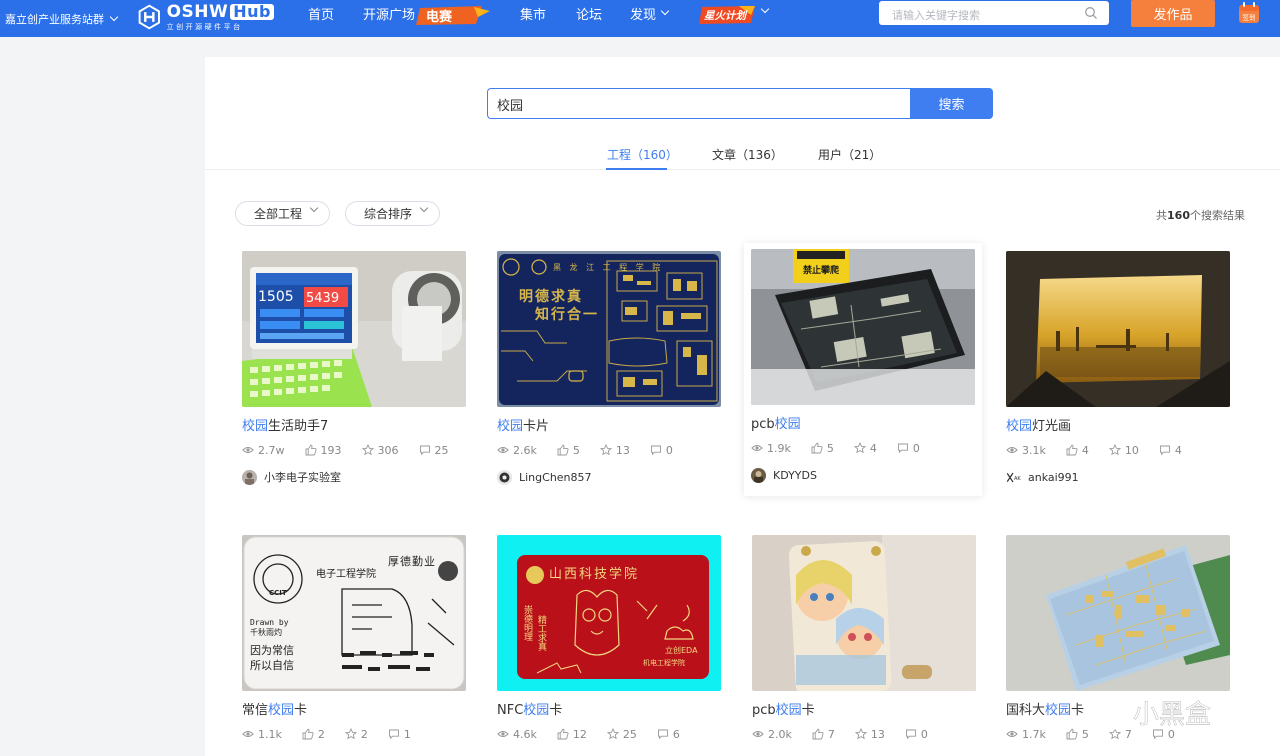 This screenshot has width=1280, height=756. What do you see at coordinates (1118, 424) in the screenshot?
I see `project-title: 校园灯光画` at bounding box center [1118, 424].